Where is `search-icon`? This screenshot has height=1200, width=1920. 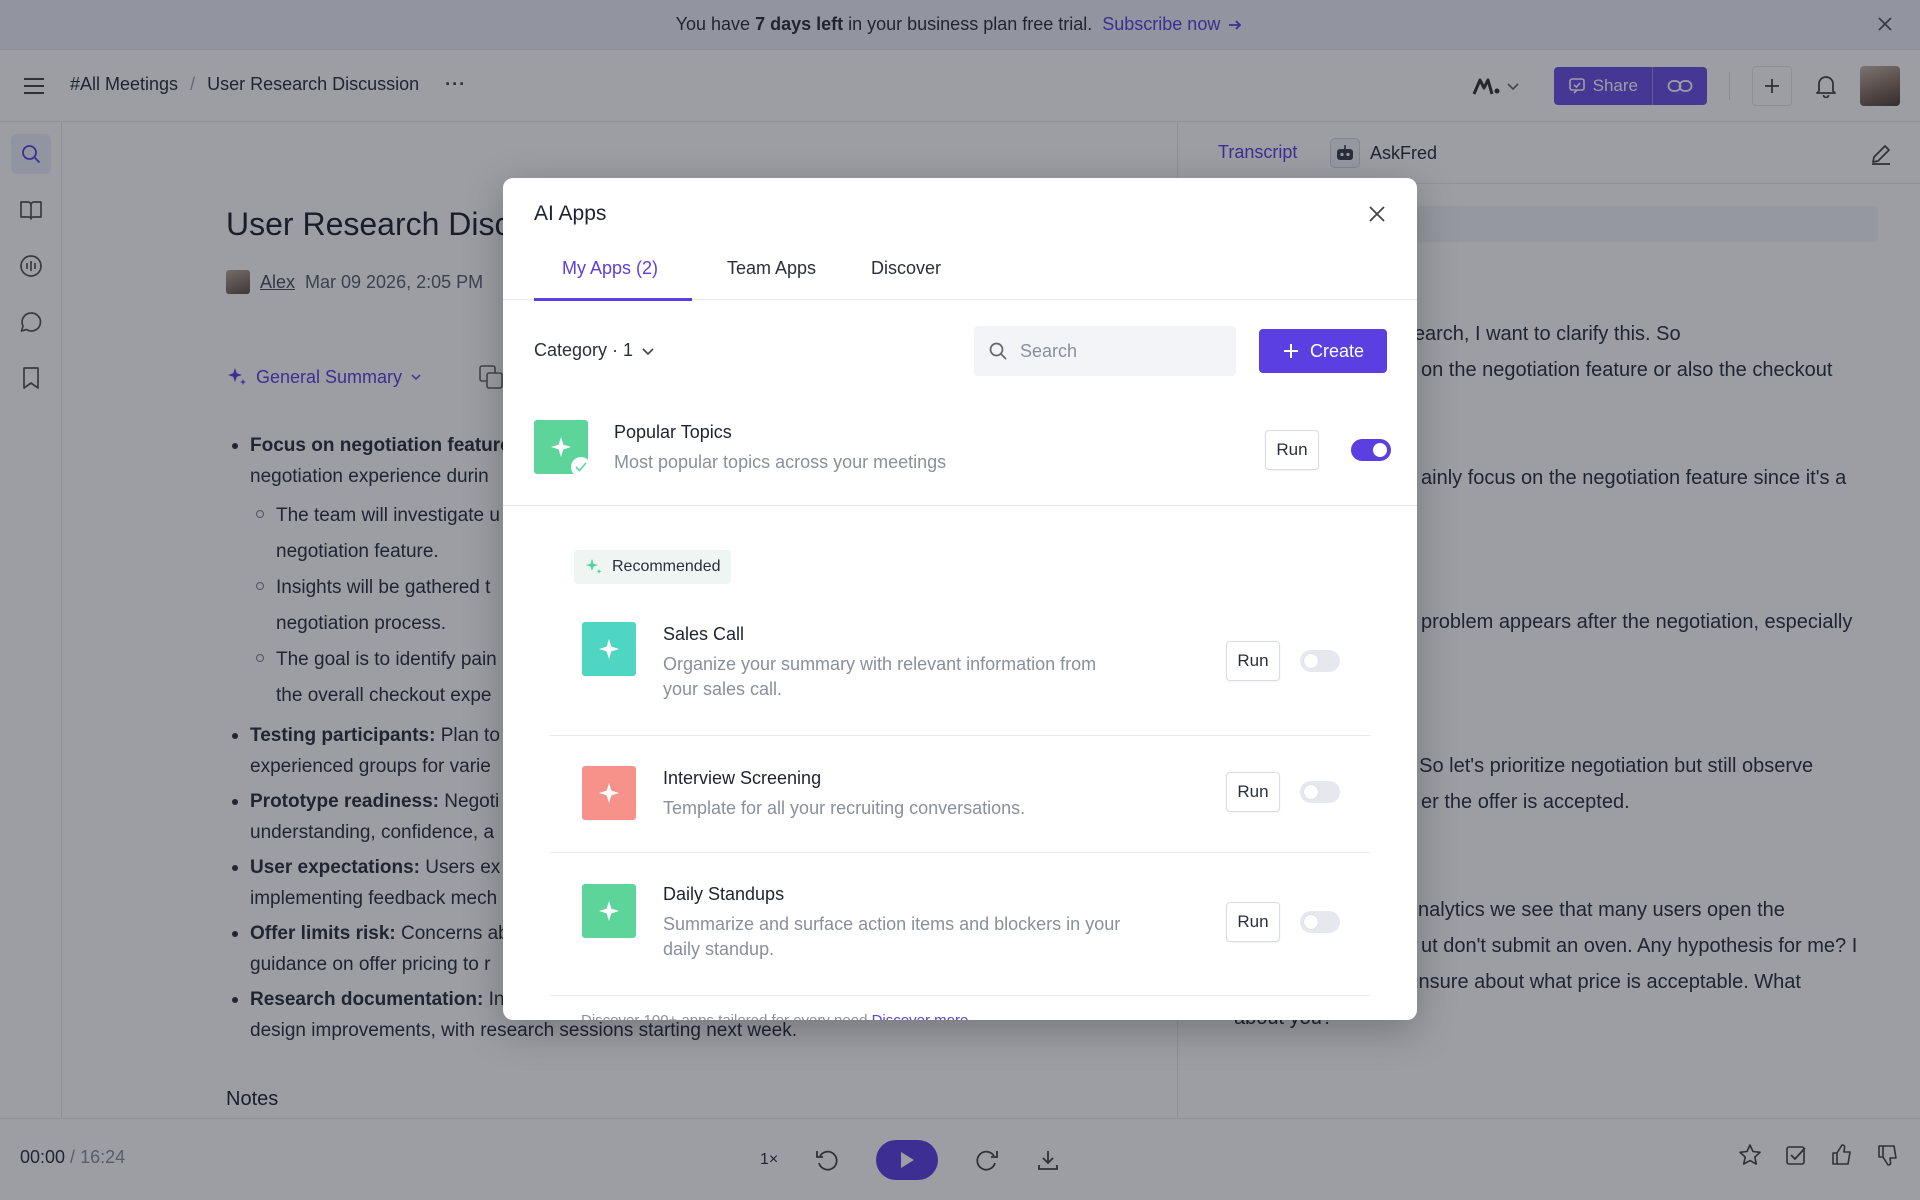
search-icon is located at coordinates (998, 351).